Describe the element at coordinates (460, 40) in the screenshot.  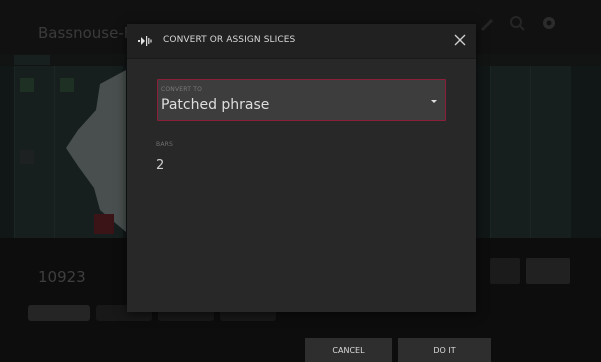
I see `close-icon` at that location.